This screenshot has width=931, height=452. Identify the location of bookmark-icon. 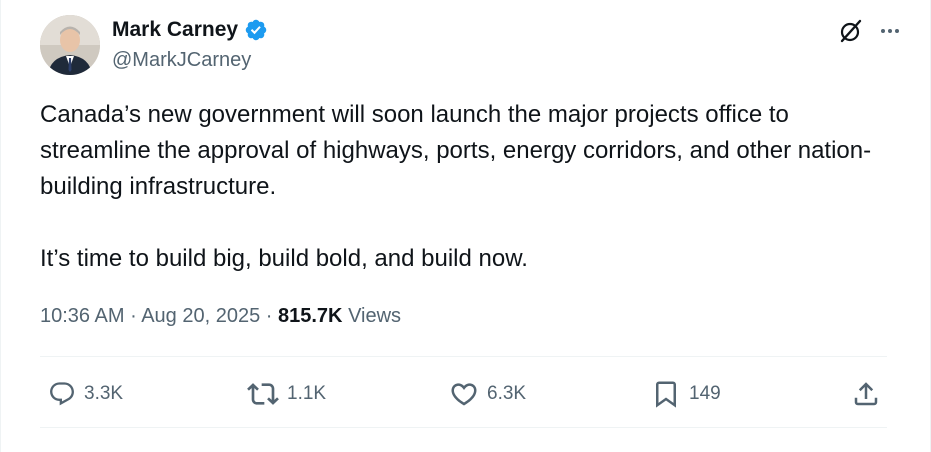
(666, 394).